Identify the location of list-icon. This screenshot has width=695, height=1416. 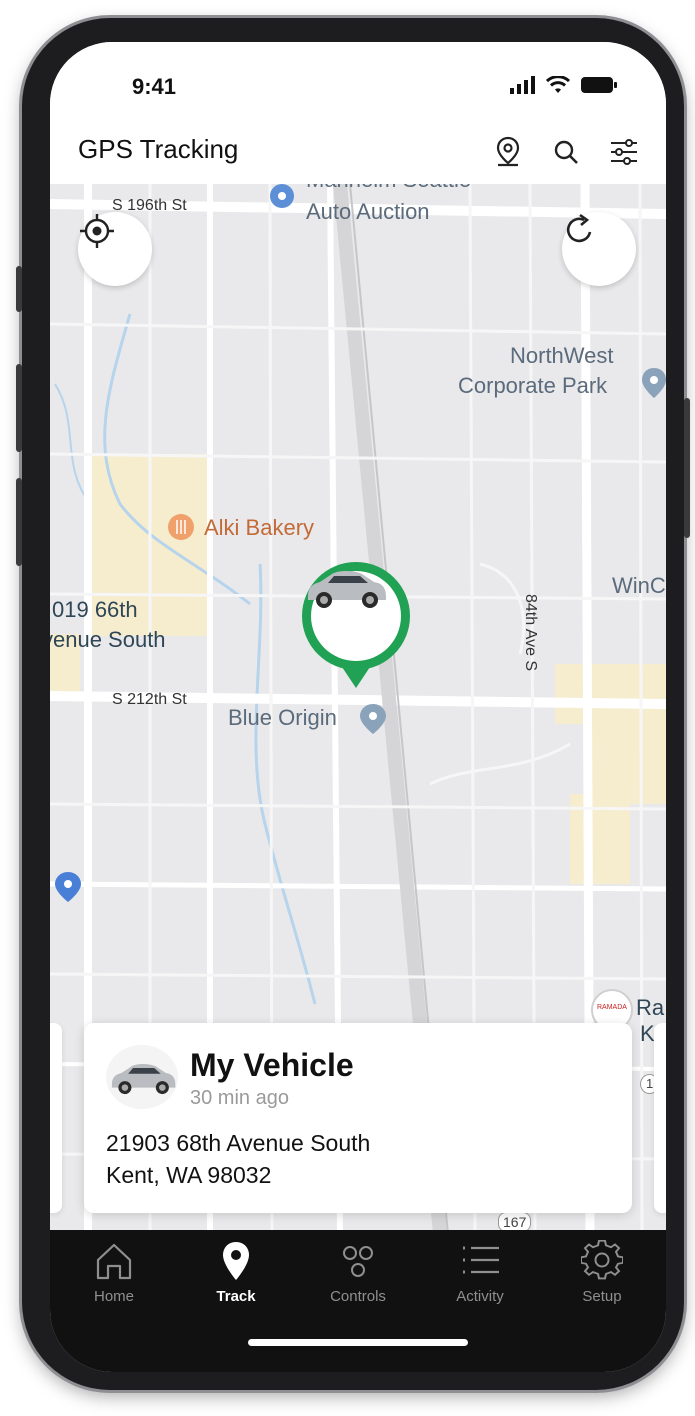
(481, 1260).